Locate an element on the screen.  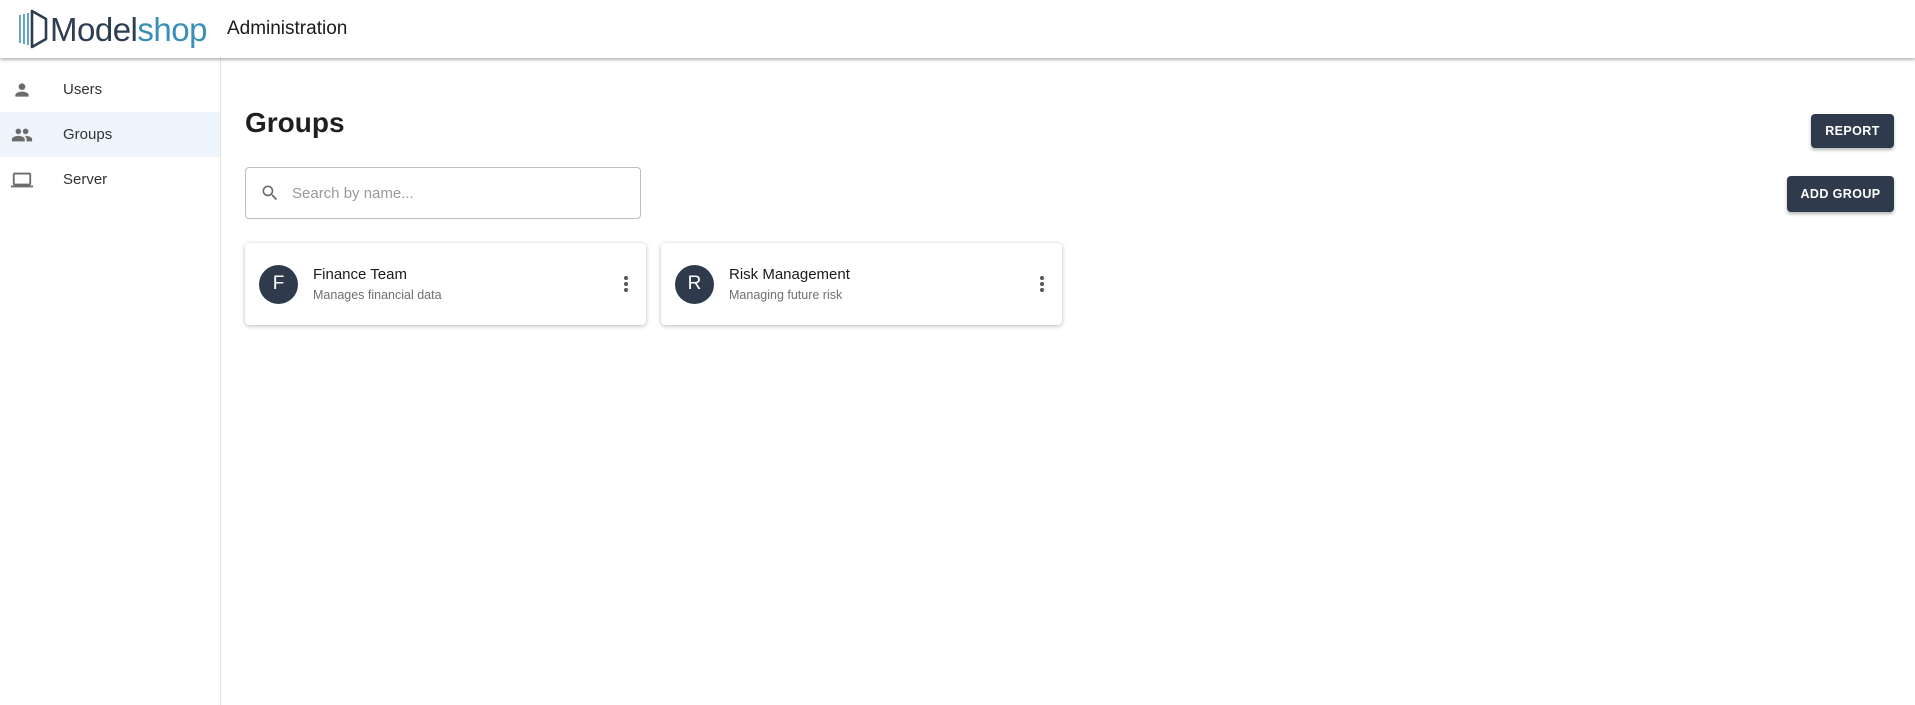
group-description: Managing future risk is located at coordinates (786, 295).